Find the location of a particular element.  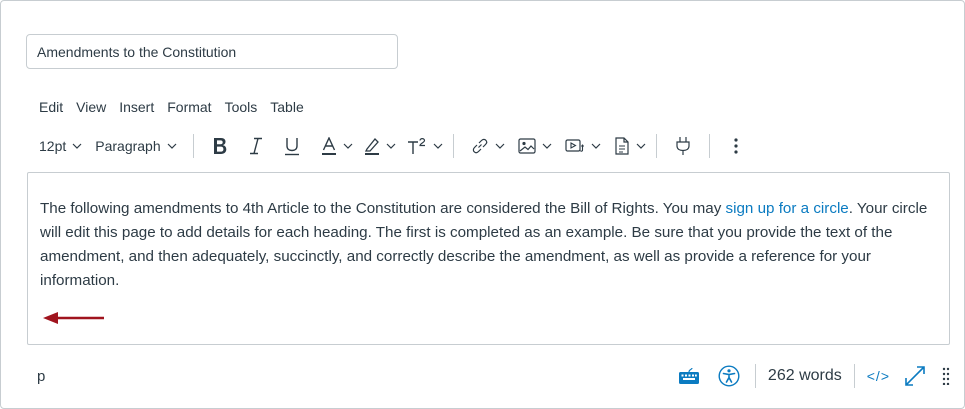

menu-insert: Insert is located at coordinates (136, 107).